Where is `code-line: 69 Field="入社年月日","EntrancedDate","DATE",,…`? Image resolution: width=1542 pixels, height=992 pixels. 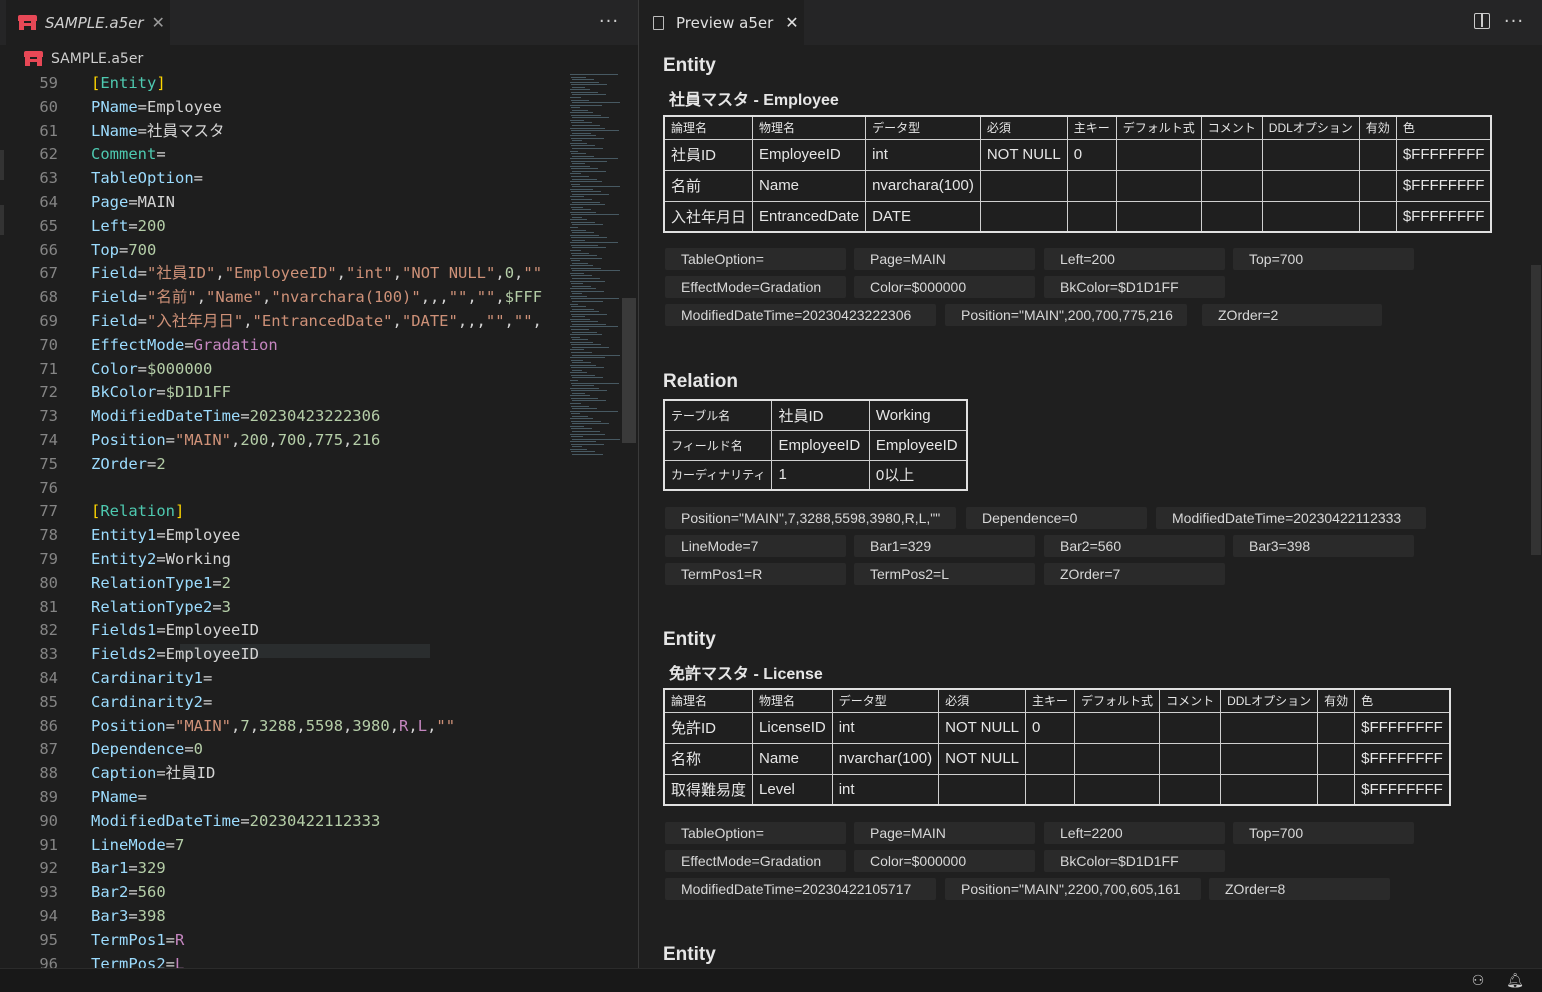
code-line: 69 Field="入社年月日","EntrancedDate","DATE",,… is located at coordinates (280, 322).